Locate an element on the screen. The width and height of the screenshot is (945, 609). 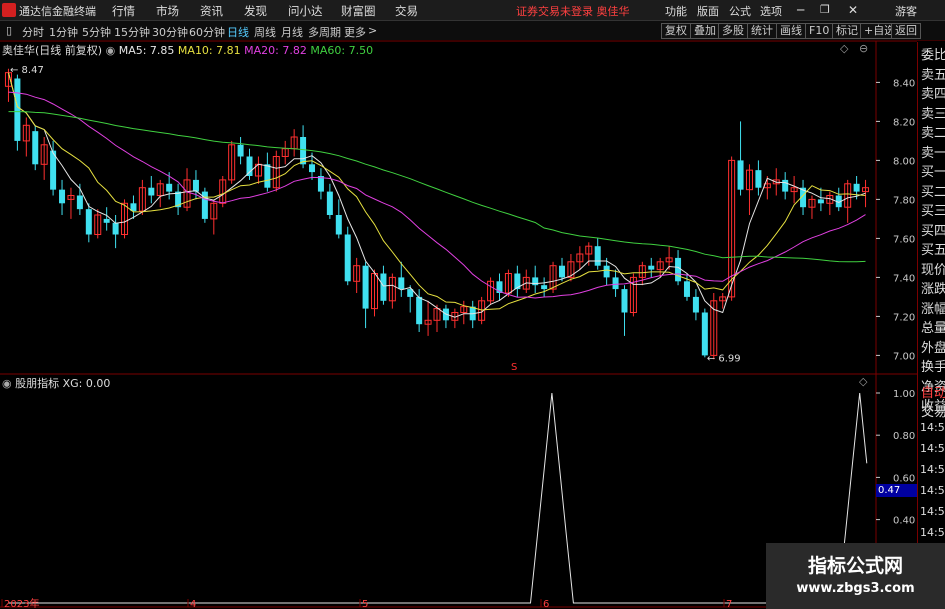
menu-options: 选项 is located at coordinates (771, 11).